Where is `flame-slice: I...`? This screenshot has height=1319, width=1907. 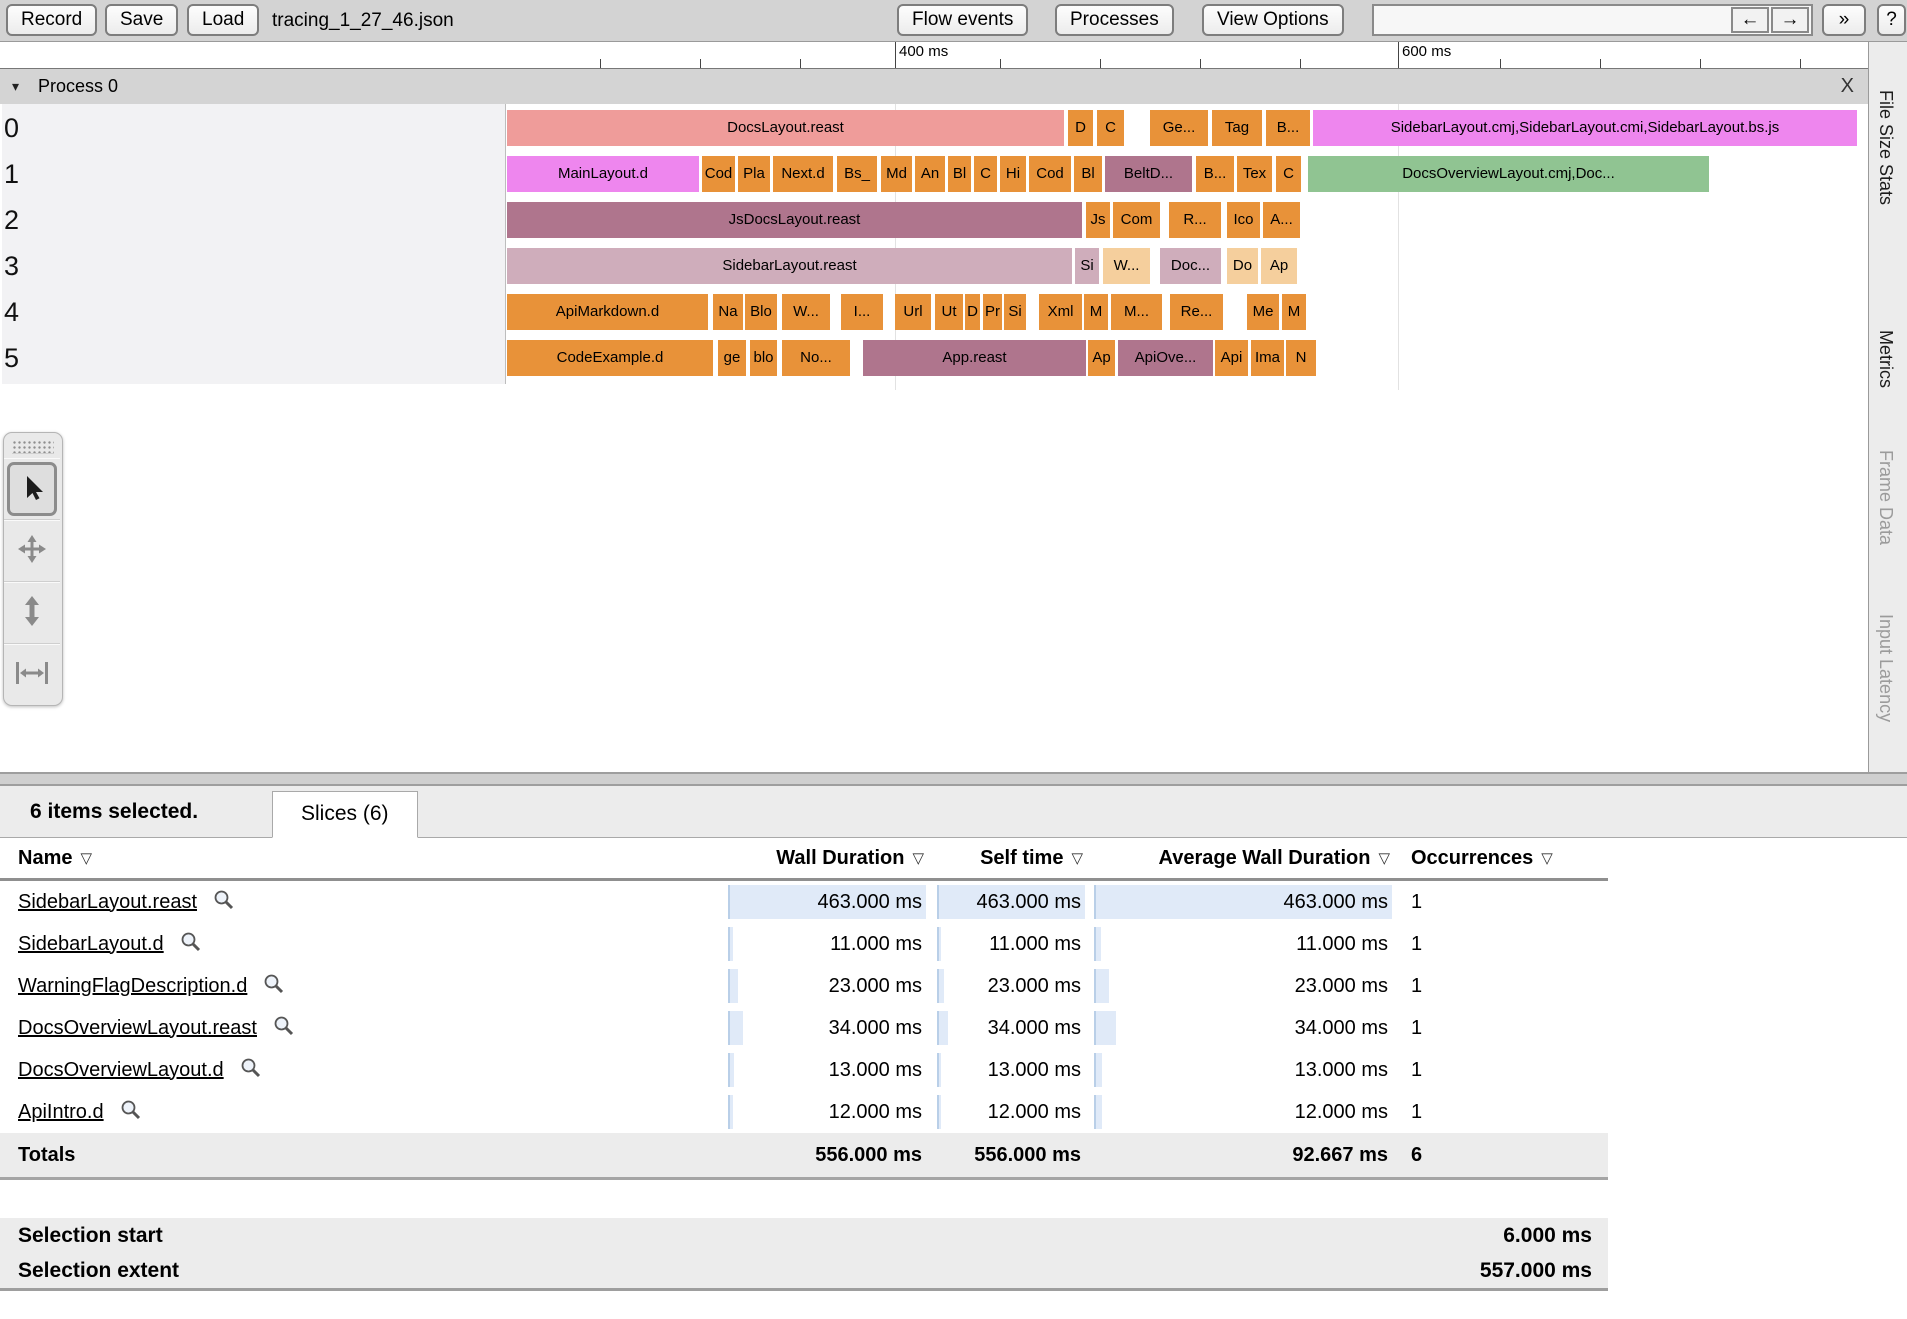
flame-slice: I... is located at coordinates (862, 312).